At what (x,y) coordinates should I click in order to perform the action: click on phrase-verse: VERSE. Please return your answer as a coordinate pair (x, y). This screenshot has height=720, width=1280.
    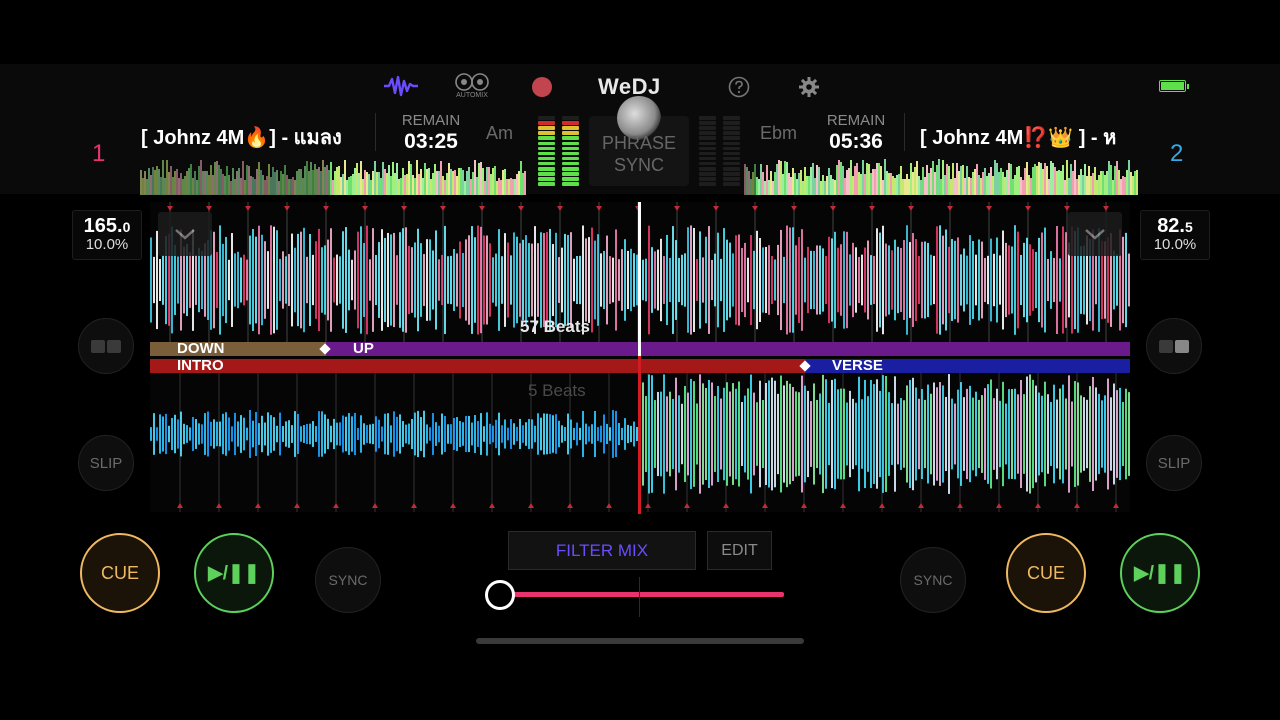
    Looking at the image, I should click on (967, 365).